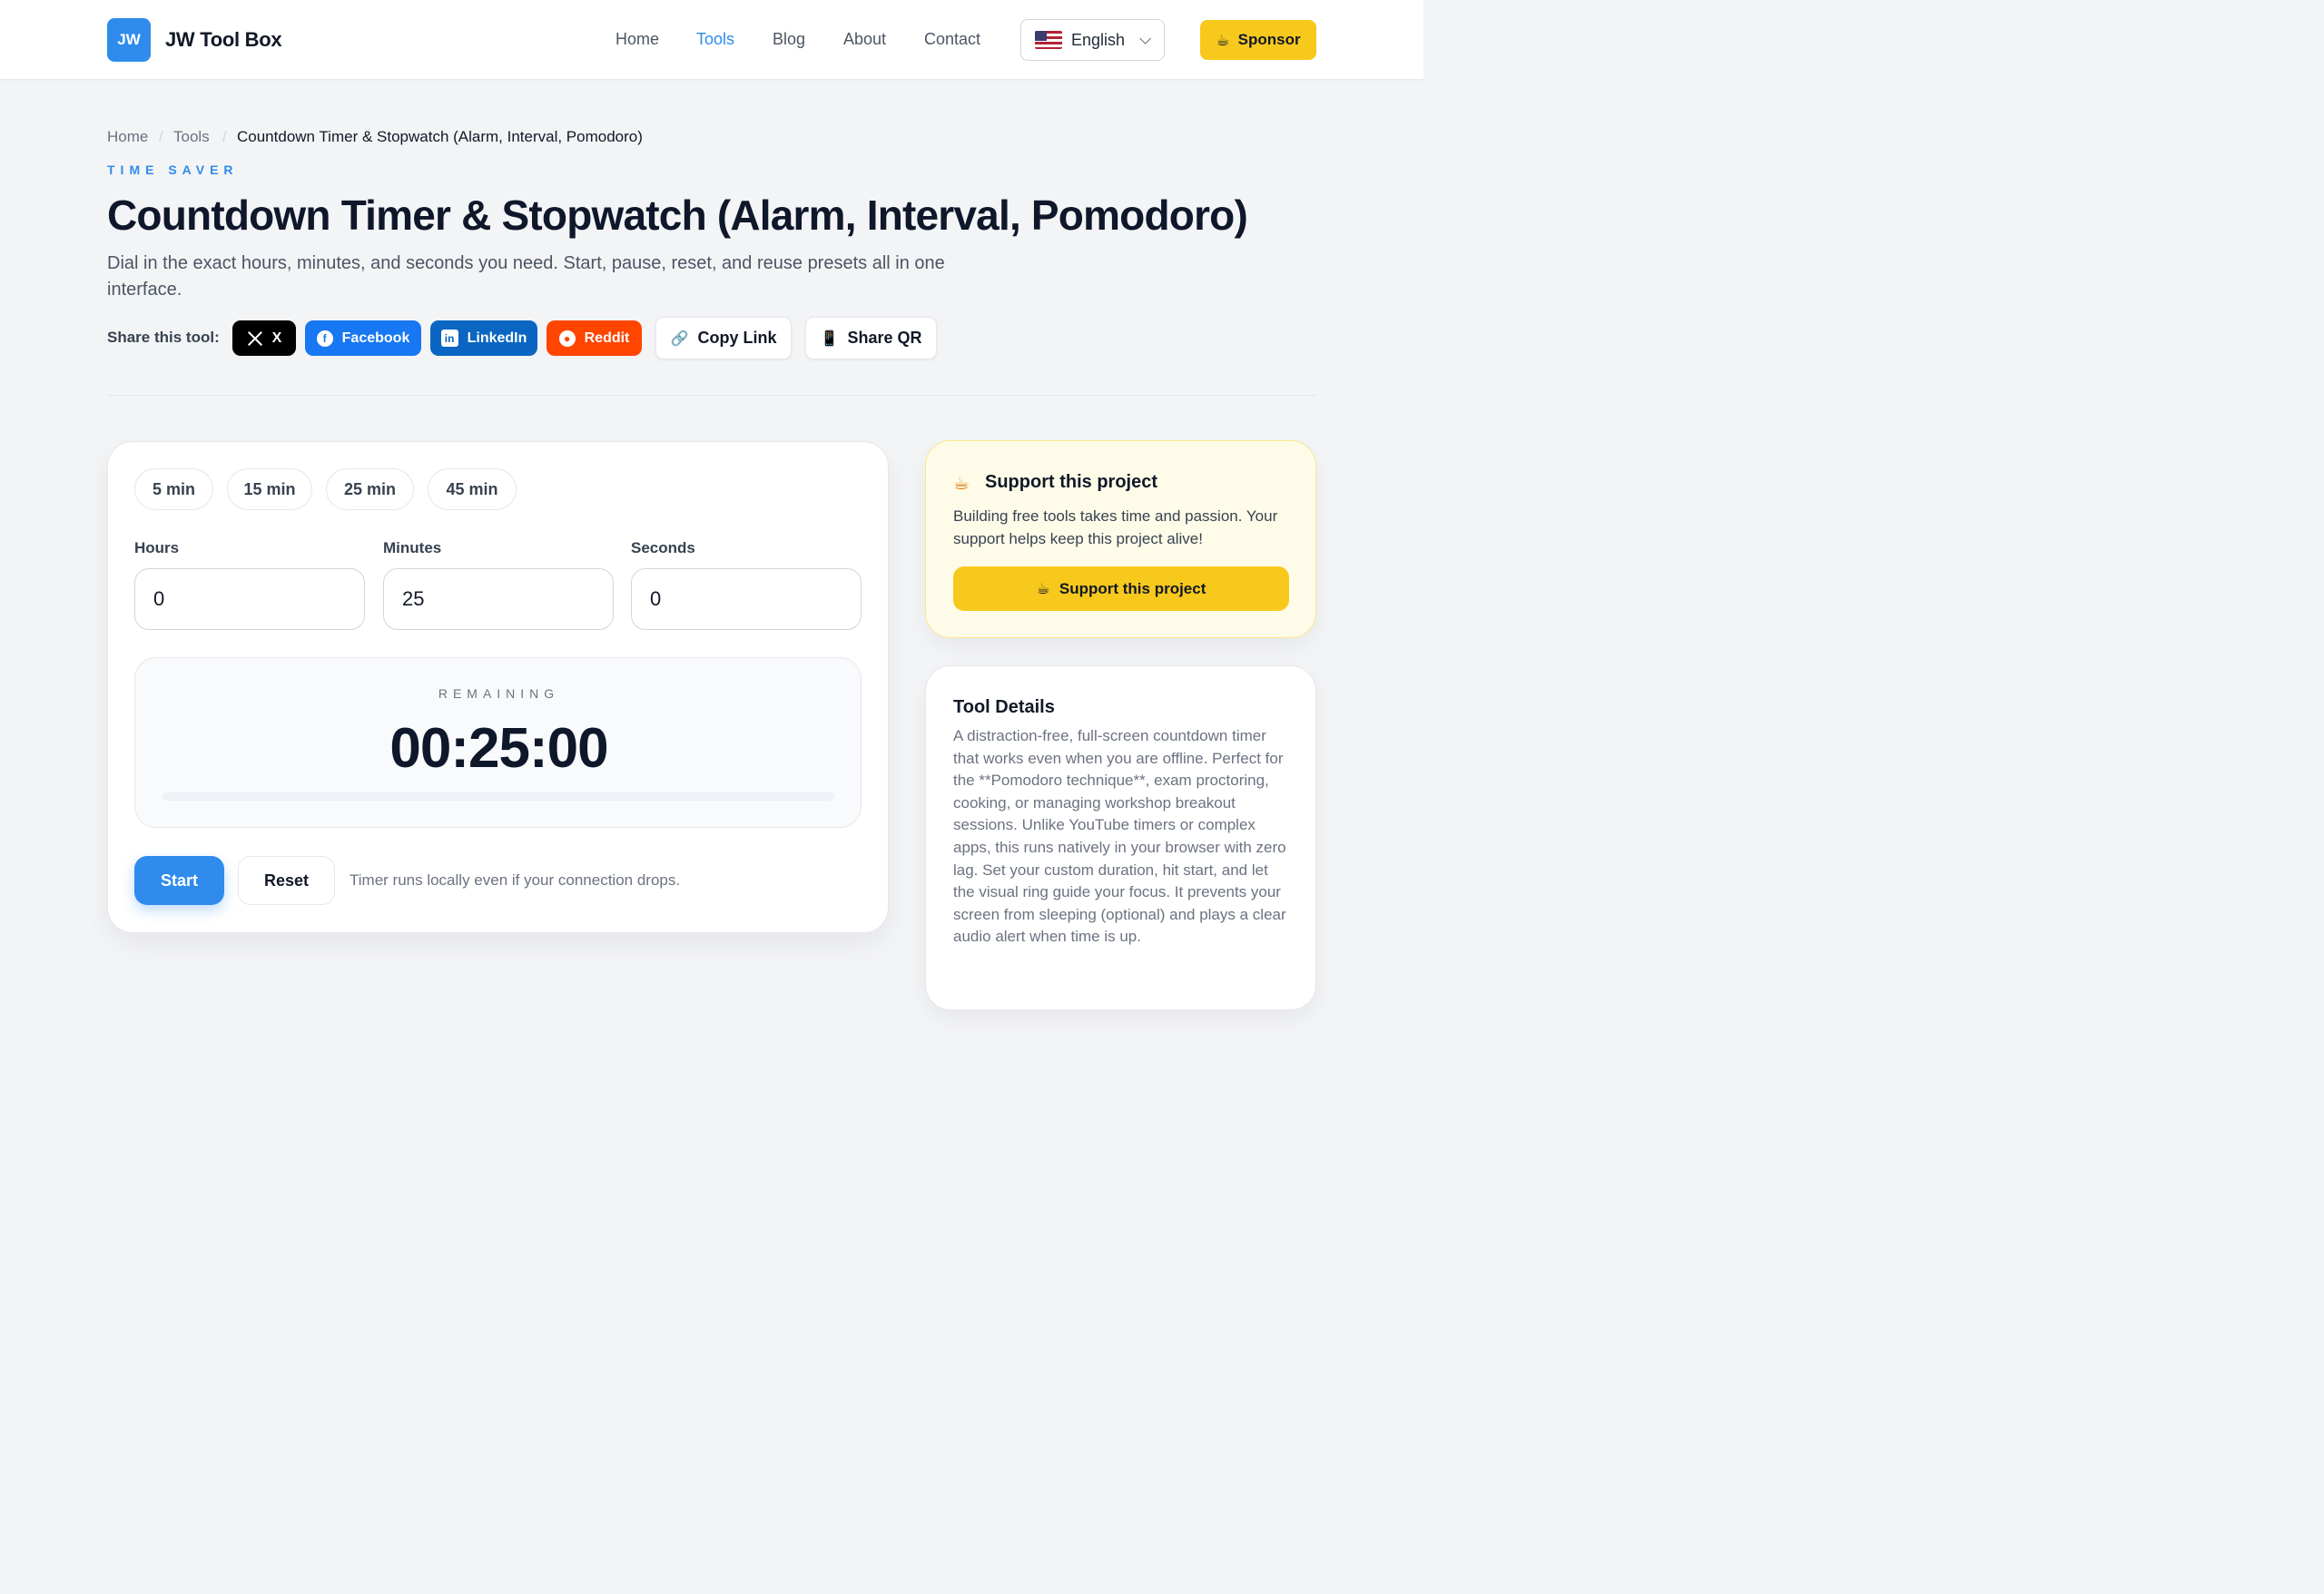  What do you see at coordinates (163, 338) in the screenshot?
I see `share-label: Share this tool:` at bounding box center [163, 338].